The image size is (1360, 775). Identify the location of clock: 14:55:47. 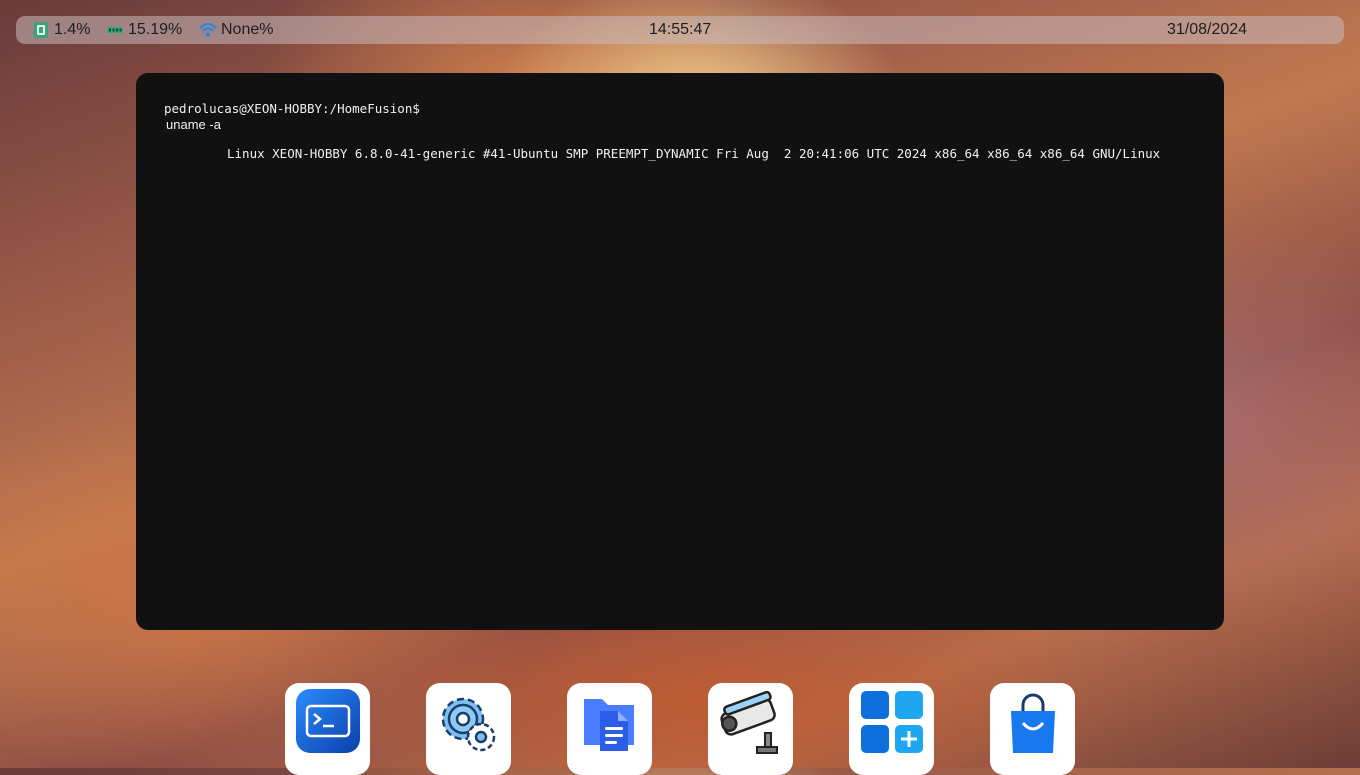
(680, 29).